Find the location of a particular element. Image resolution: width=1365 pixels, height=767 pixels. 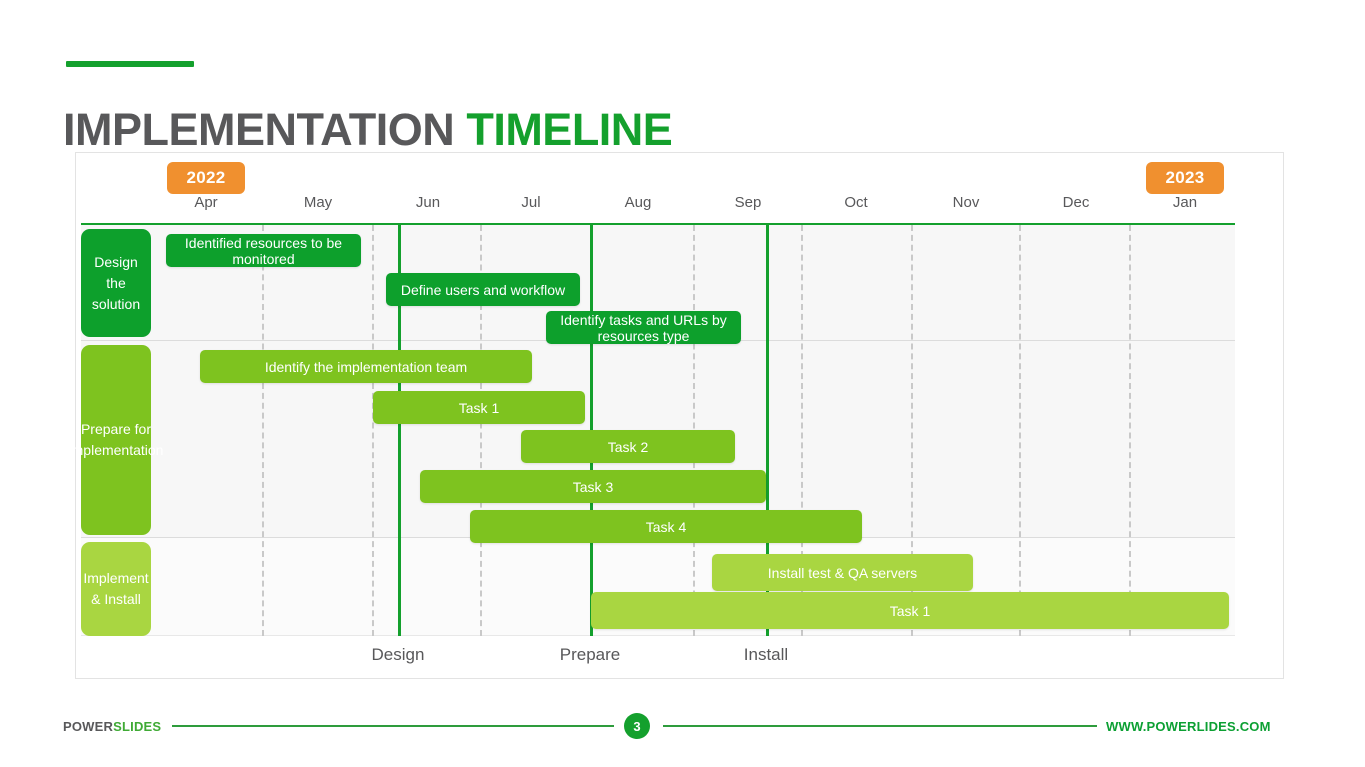

page-title-accent: TIMELINE is located at coordinates (569, 130).